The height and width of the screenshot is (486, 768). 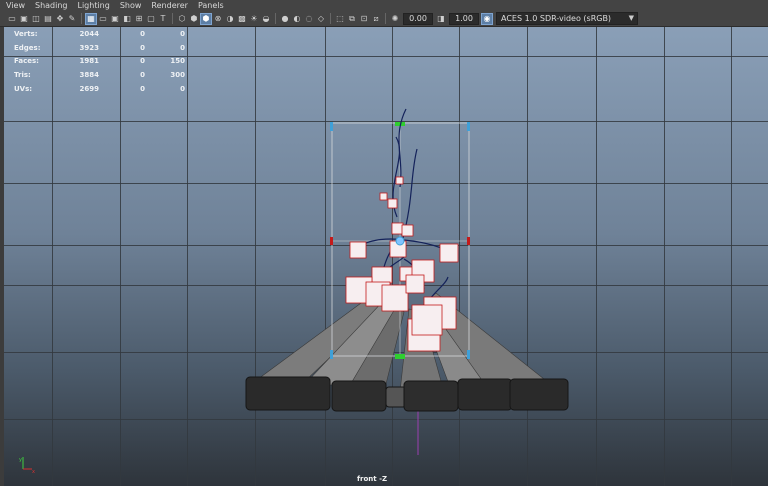 I want to click on xray-icon: ⬚, so click(x=340, y=19).